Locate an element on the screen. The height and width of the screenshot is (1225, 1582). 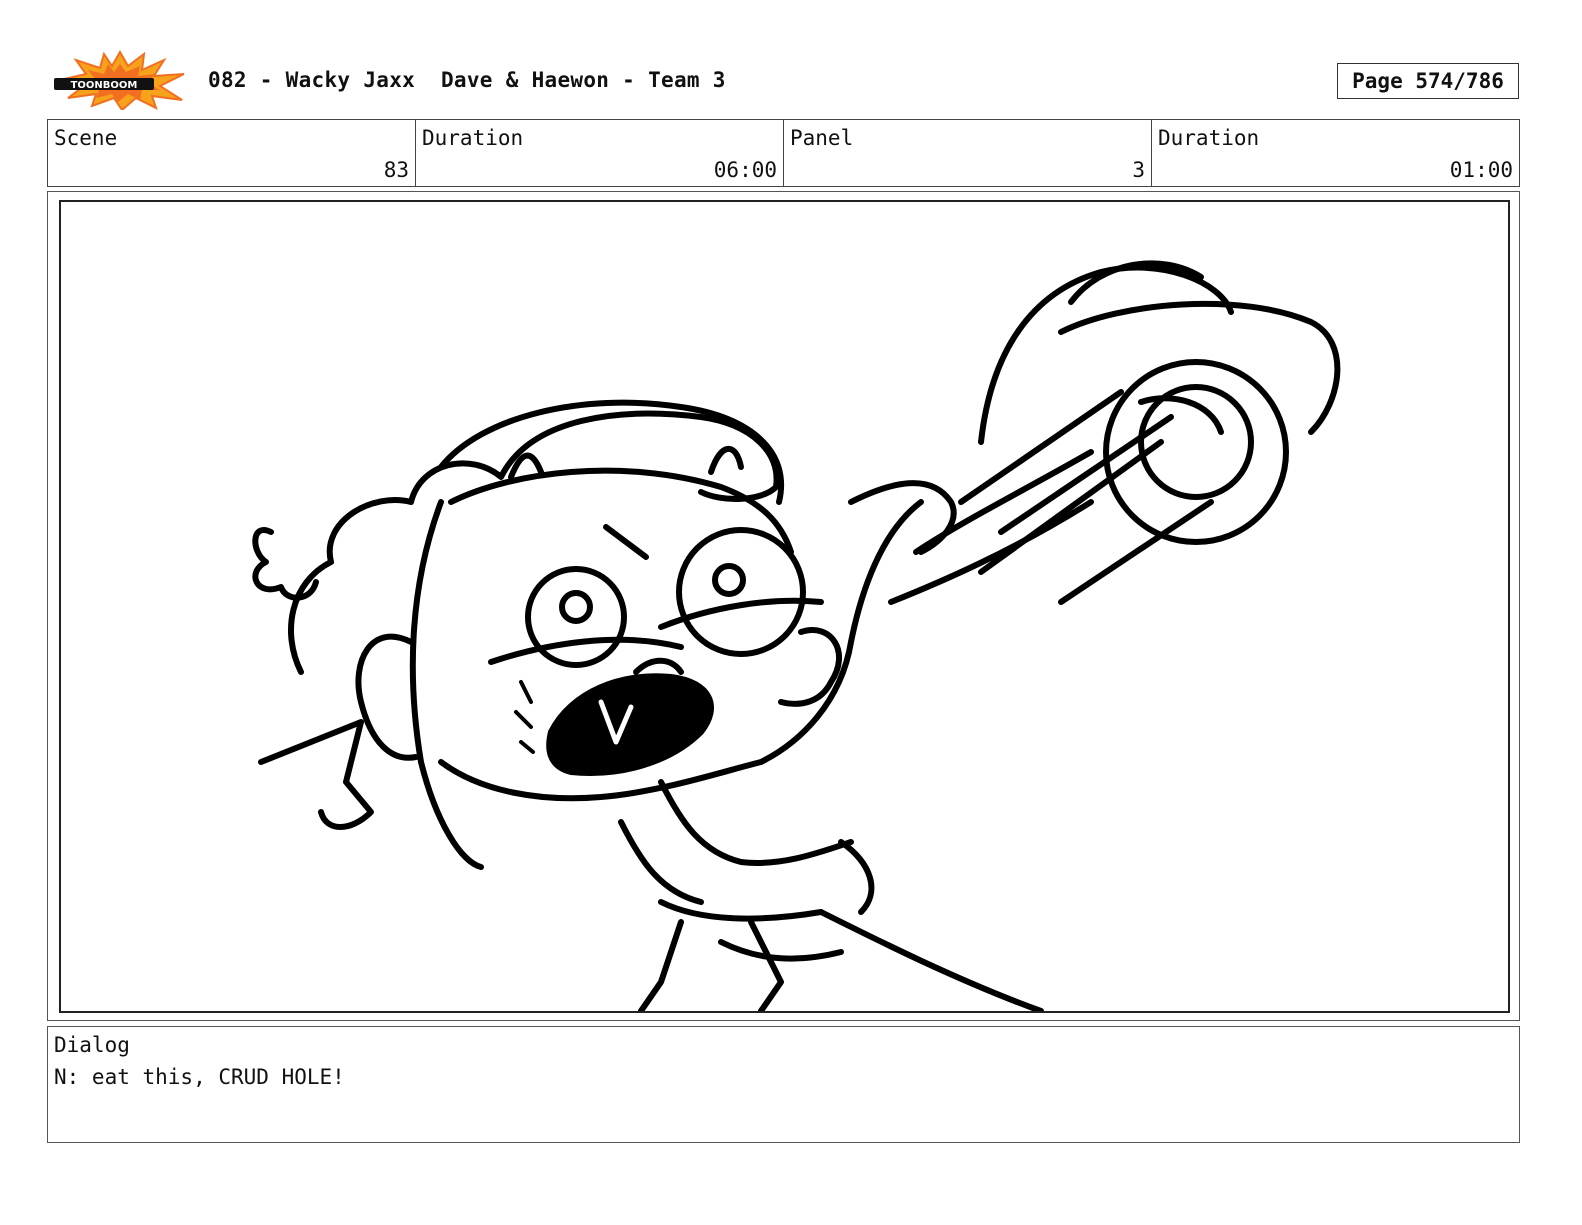
scene-cell: Scene 83 is located at coordinates (232, 153).